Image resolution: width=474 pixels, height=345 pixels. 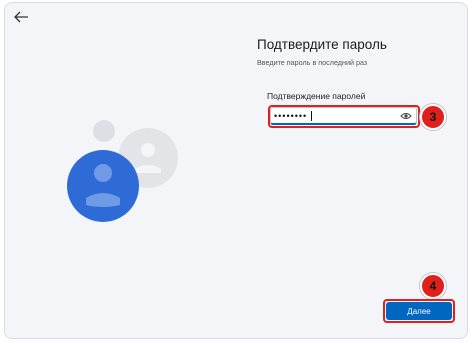 What do you see at coordinates (104, 131) in the screenshot?
I see `avatar-small-dot` at bounding box center [104, 131].